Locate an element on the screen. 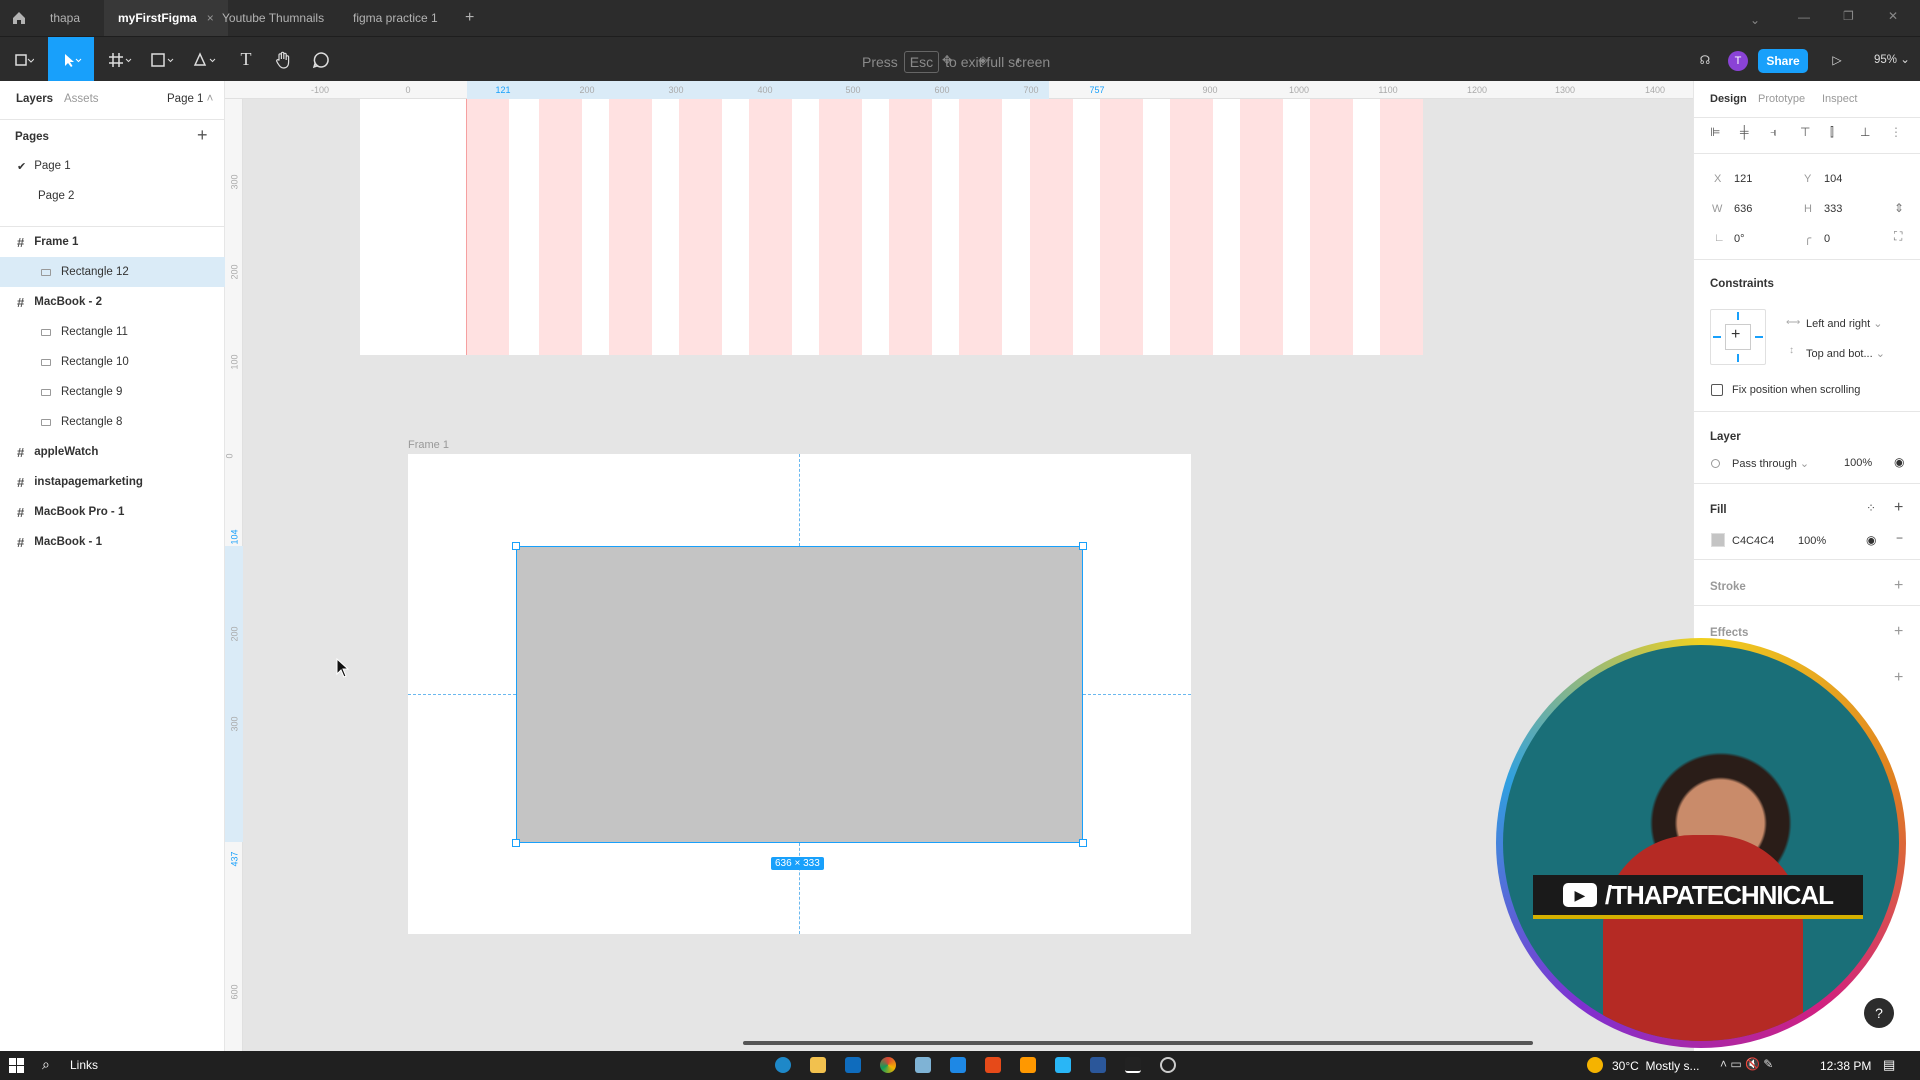  add-page-icon: + is located at coordinates (202, 135).